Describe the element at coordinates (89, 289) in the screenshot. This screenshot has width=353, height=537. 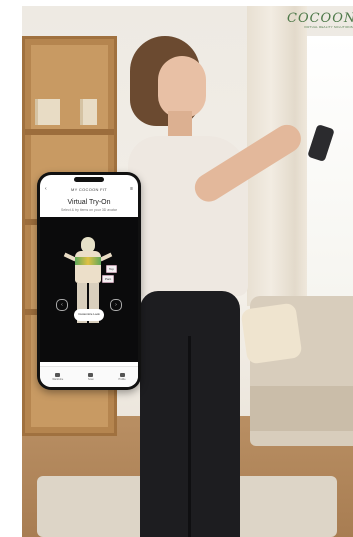
I see `avatar-viewer: Top Pant ‹ › Customize Look` at that location.